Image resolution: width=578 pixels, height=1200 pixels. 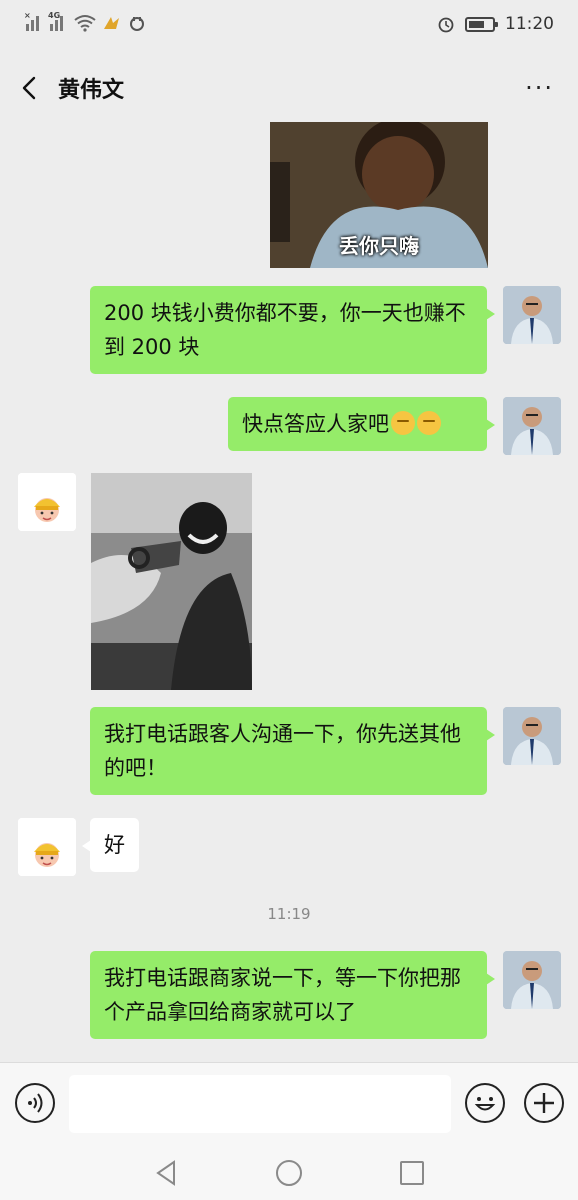 I want to click on voice-icon, so click(x=35, y=1103).